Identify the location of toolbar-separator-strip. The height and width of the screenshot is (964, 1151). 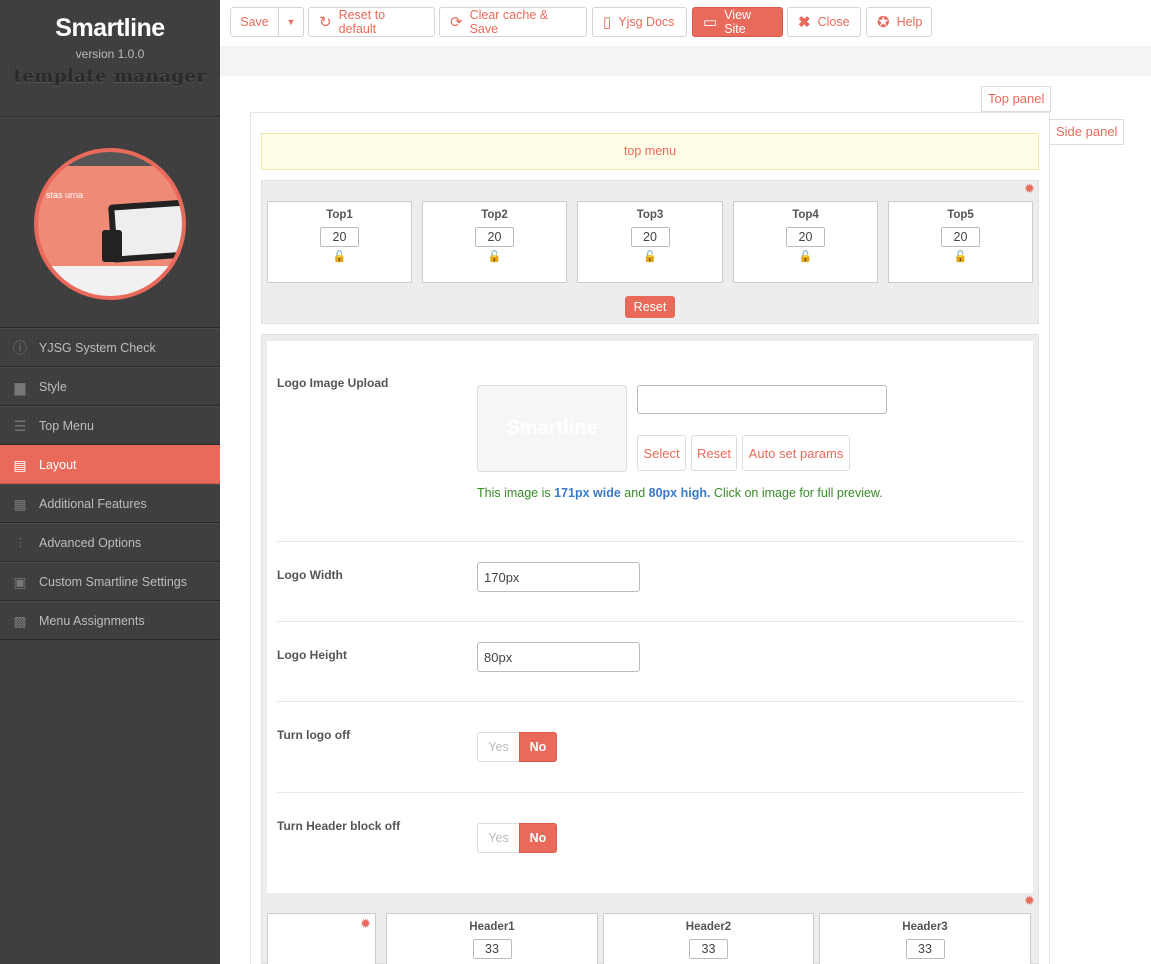
(685, 61).